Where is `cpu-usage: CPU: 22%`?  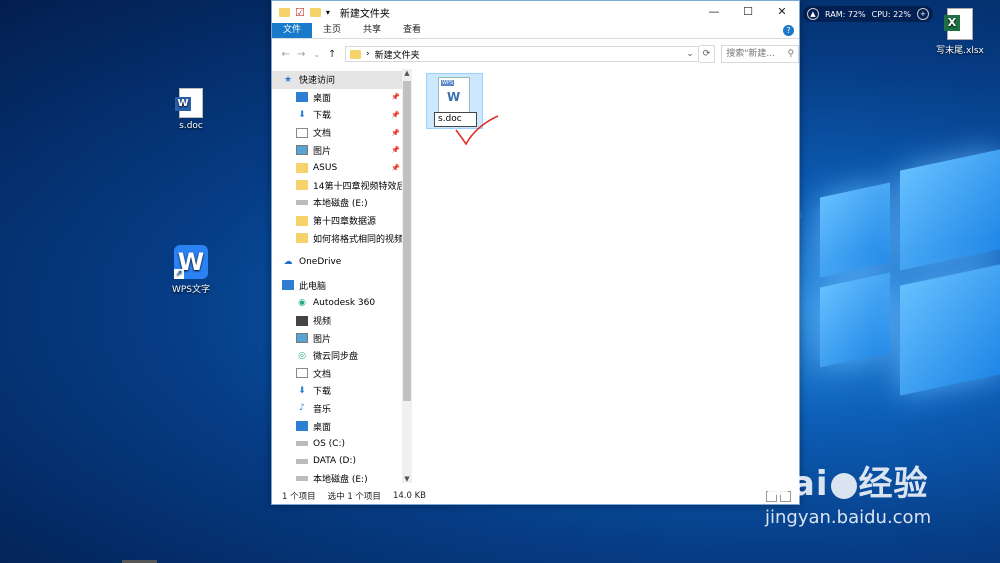
cpu-usage: CPU: 22% is located at coordinates (891, 14).